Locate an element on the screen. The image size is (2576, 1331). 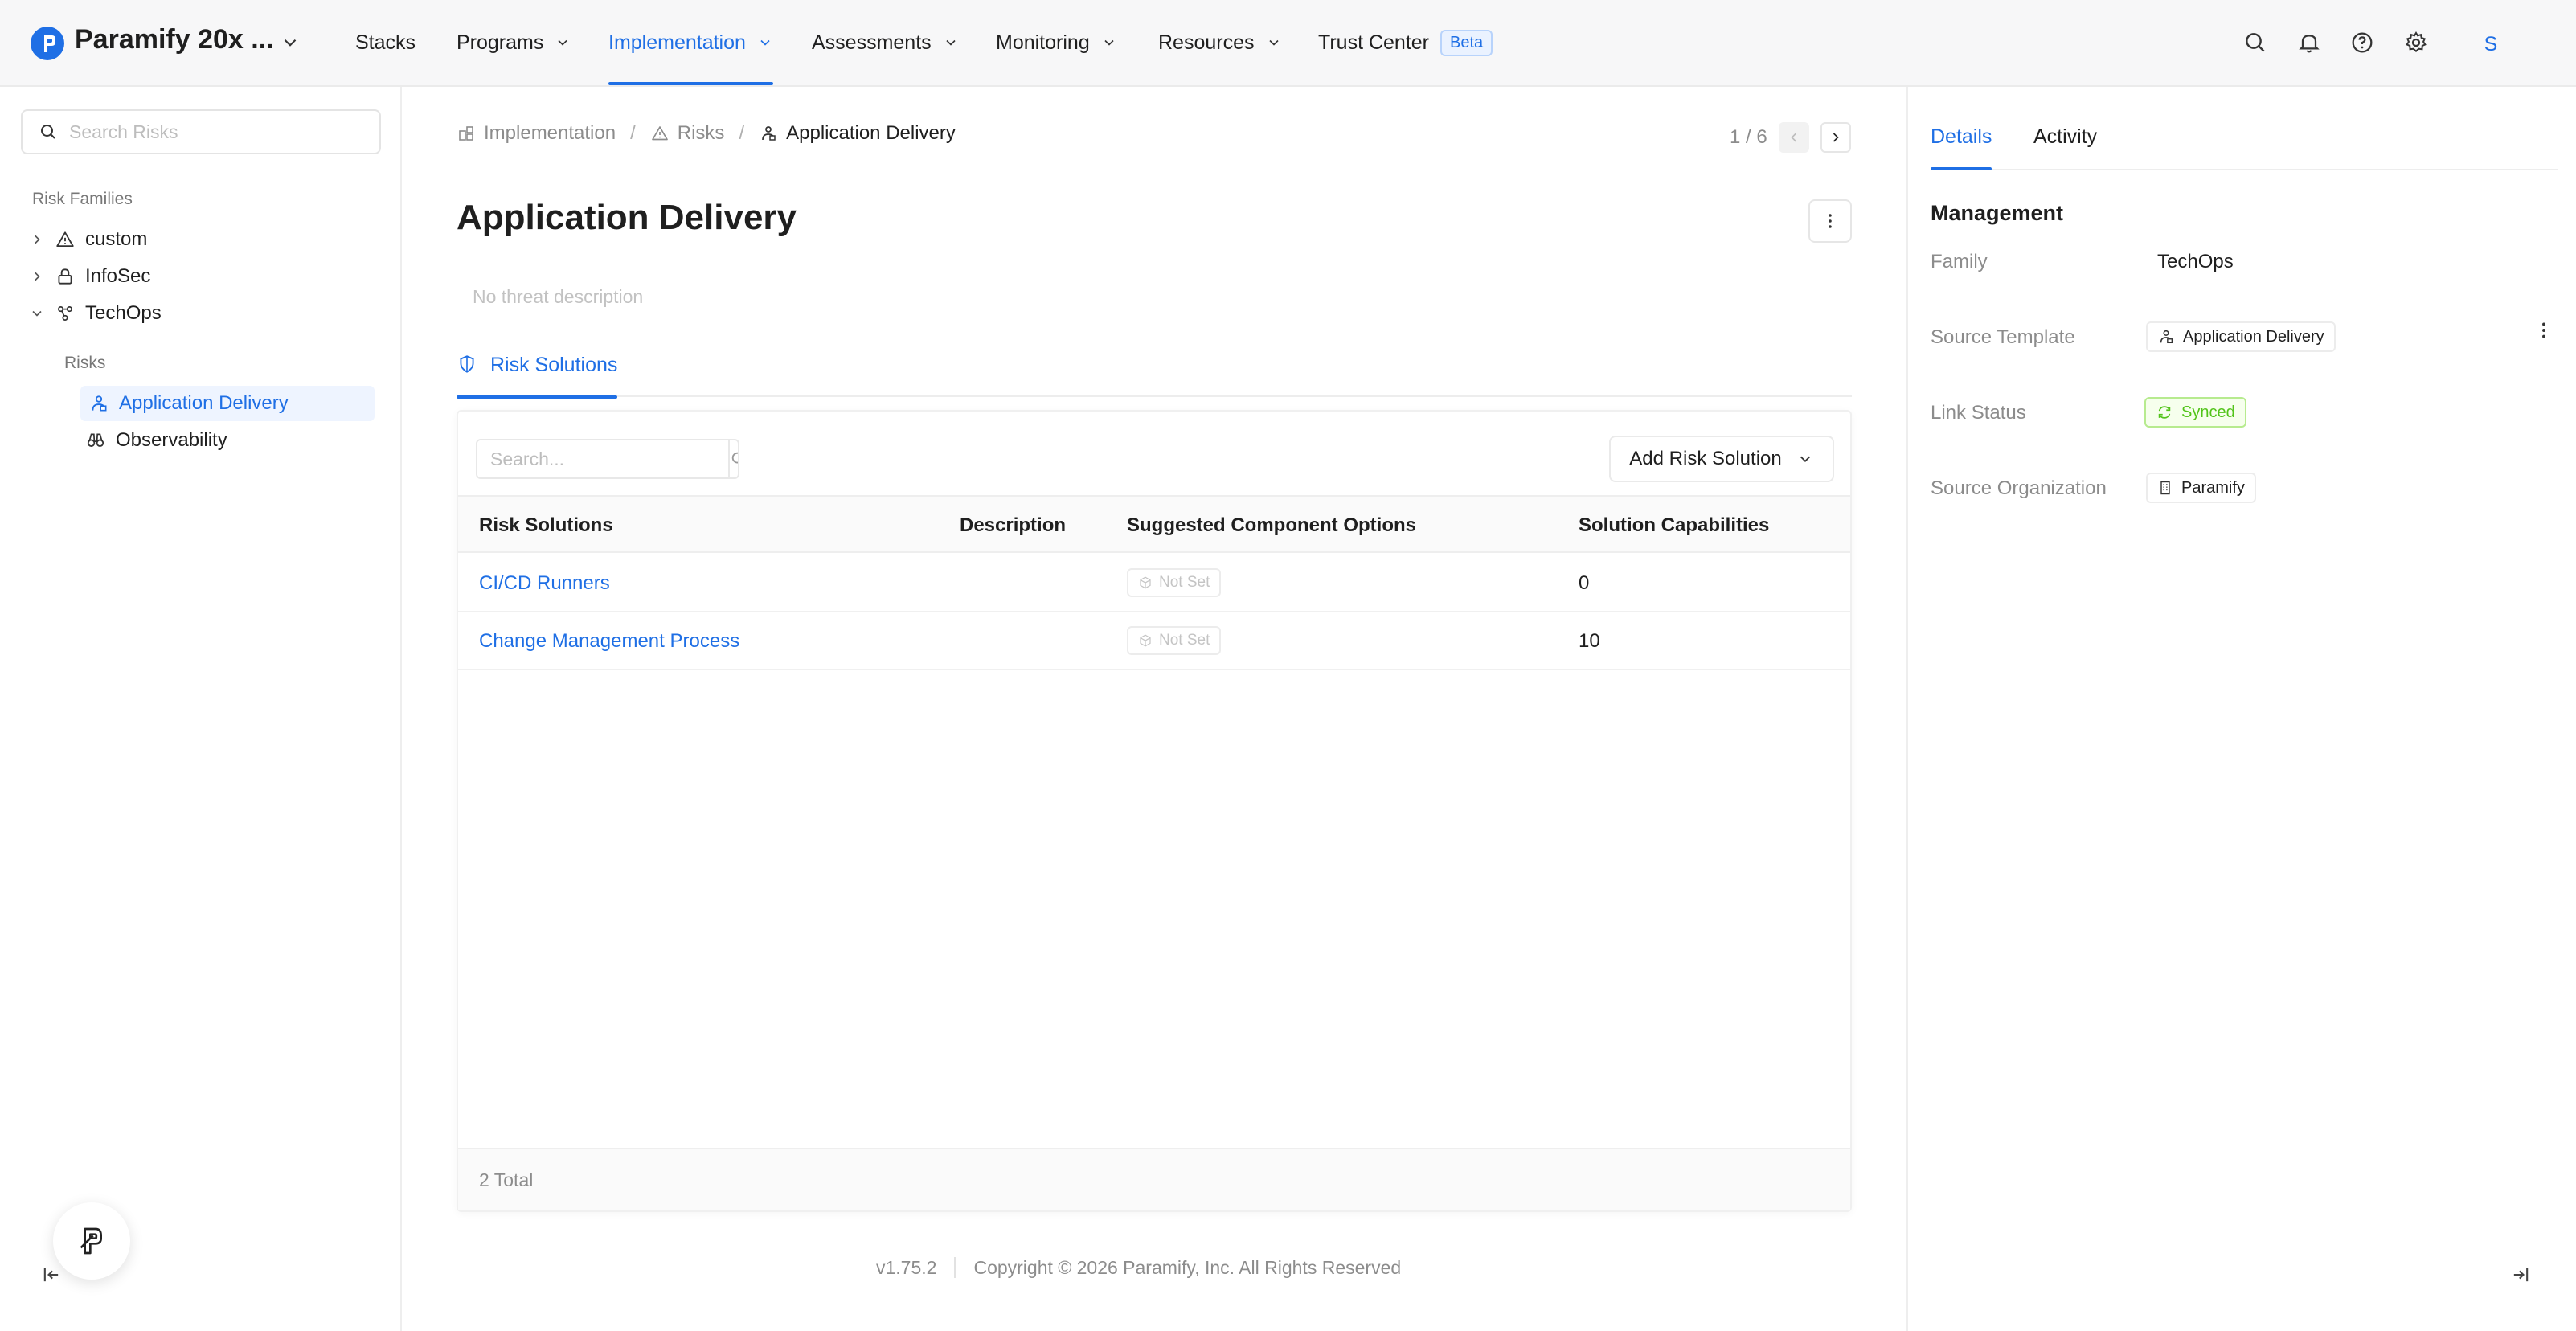
pager-prev-button is located at coordinates (1793, 137).